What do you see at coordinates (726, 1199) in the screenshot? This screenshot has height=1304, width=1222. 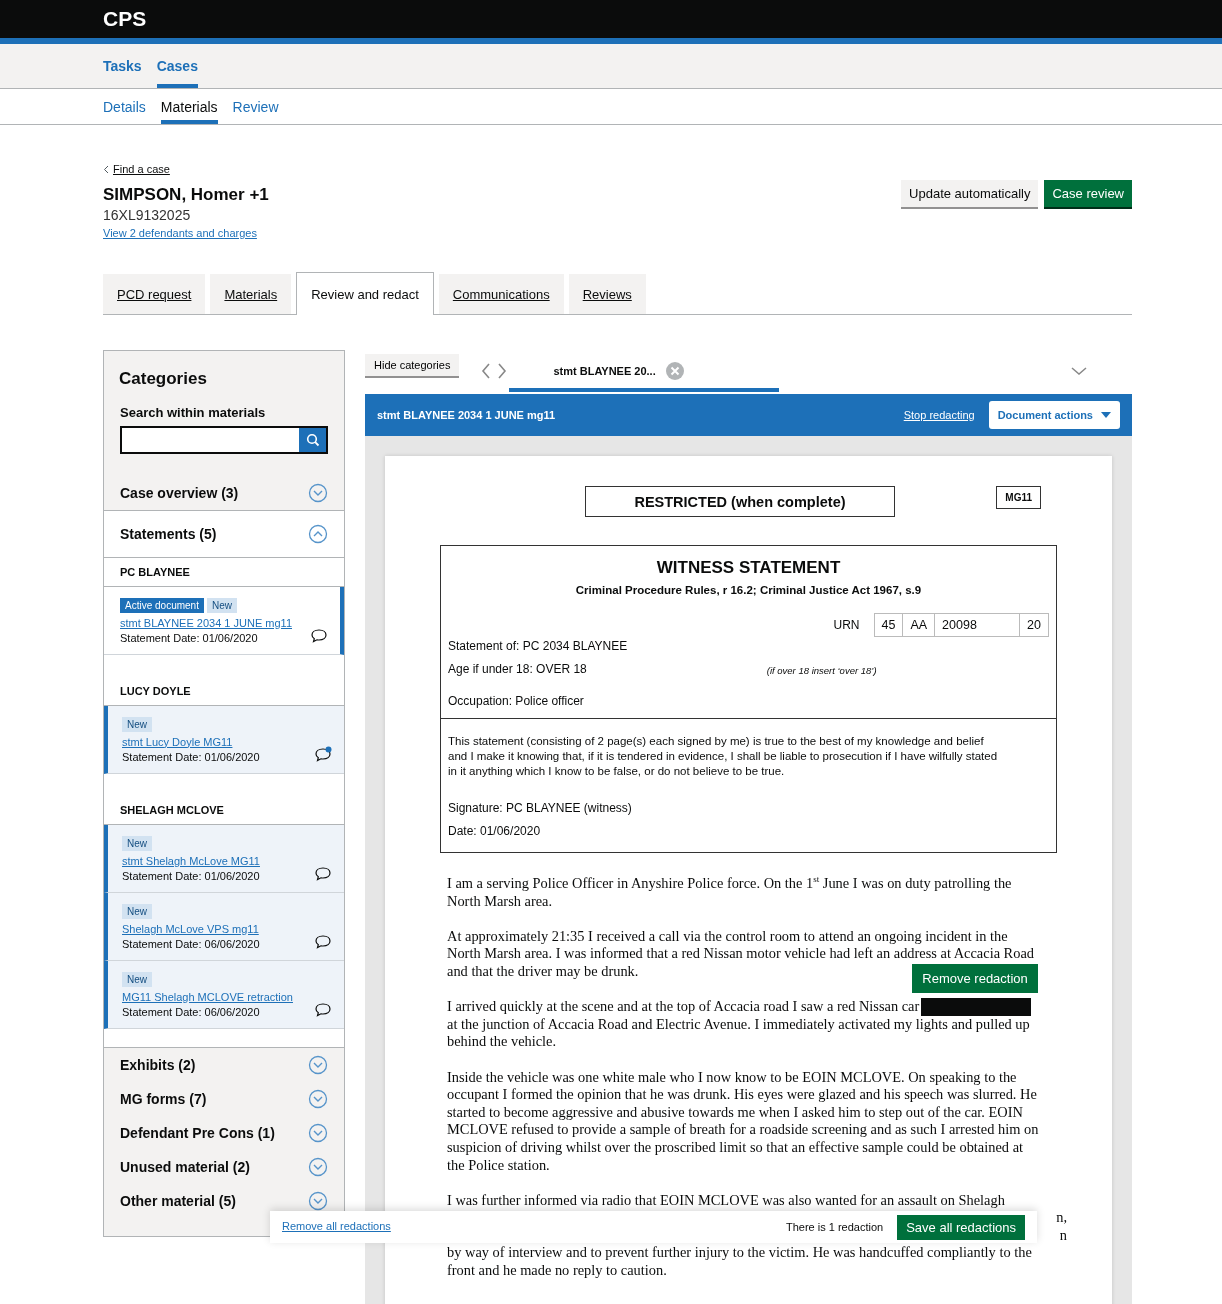 I see `statement-text: I was further informed via radio that EOIN MCLOVE was also wanted for an assault on Shelagh` at bounding box center [726, 1199].